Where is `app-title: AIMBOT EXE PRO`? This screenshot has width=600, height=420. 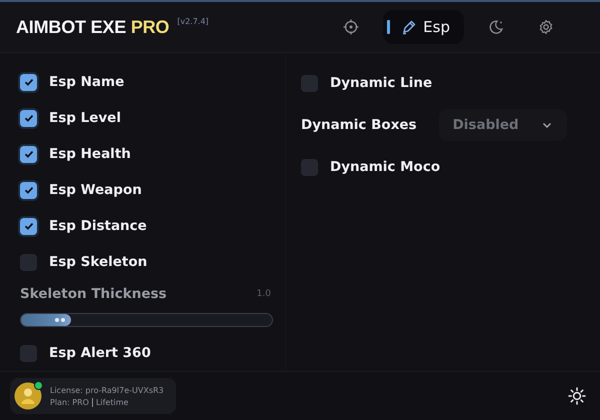 app-title: AIMBOT EXE PRO is located at coordinates (93, 27).